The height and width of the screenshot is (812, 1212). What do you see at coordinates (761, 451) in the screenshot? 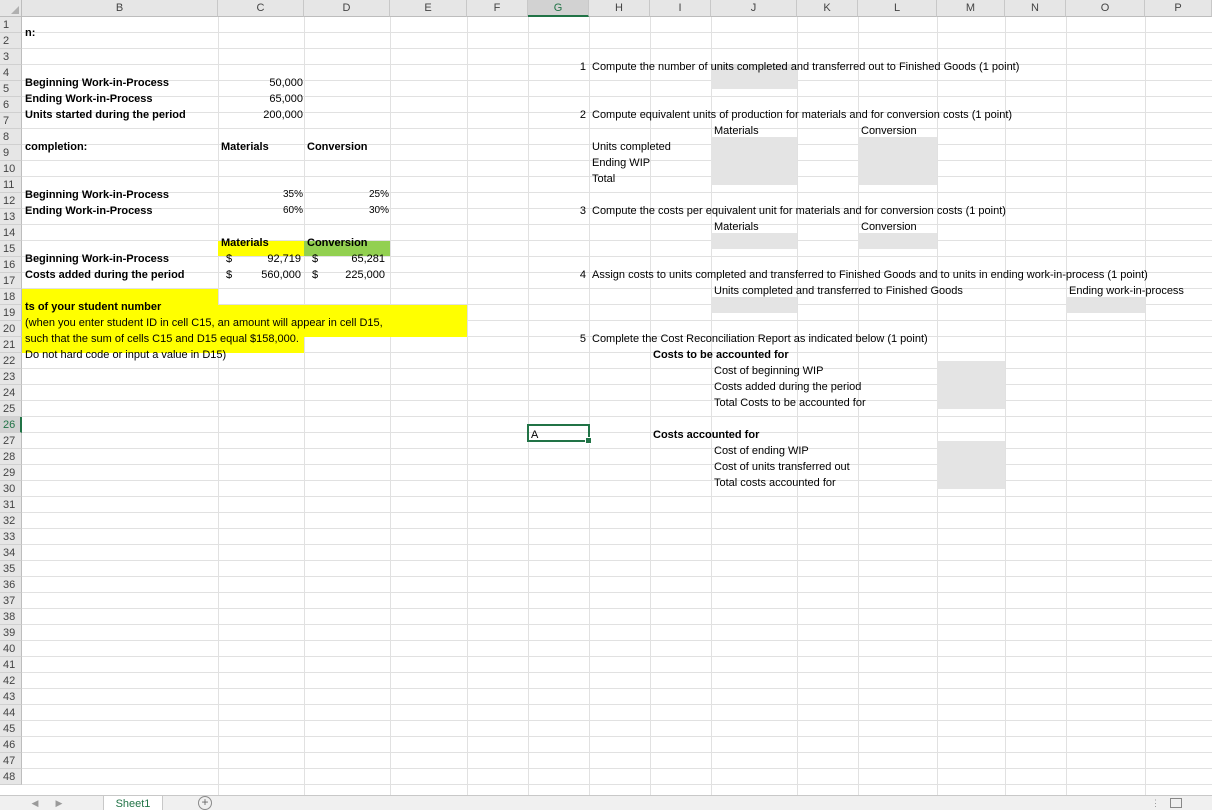
I see `q5-cost-ending-label: Cost of ending WIP` at bounding box center [761, 451].